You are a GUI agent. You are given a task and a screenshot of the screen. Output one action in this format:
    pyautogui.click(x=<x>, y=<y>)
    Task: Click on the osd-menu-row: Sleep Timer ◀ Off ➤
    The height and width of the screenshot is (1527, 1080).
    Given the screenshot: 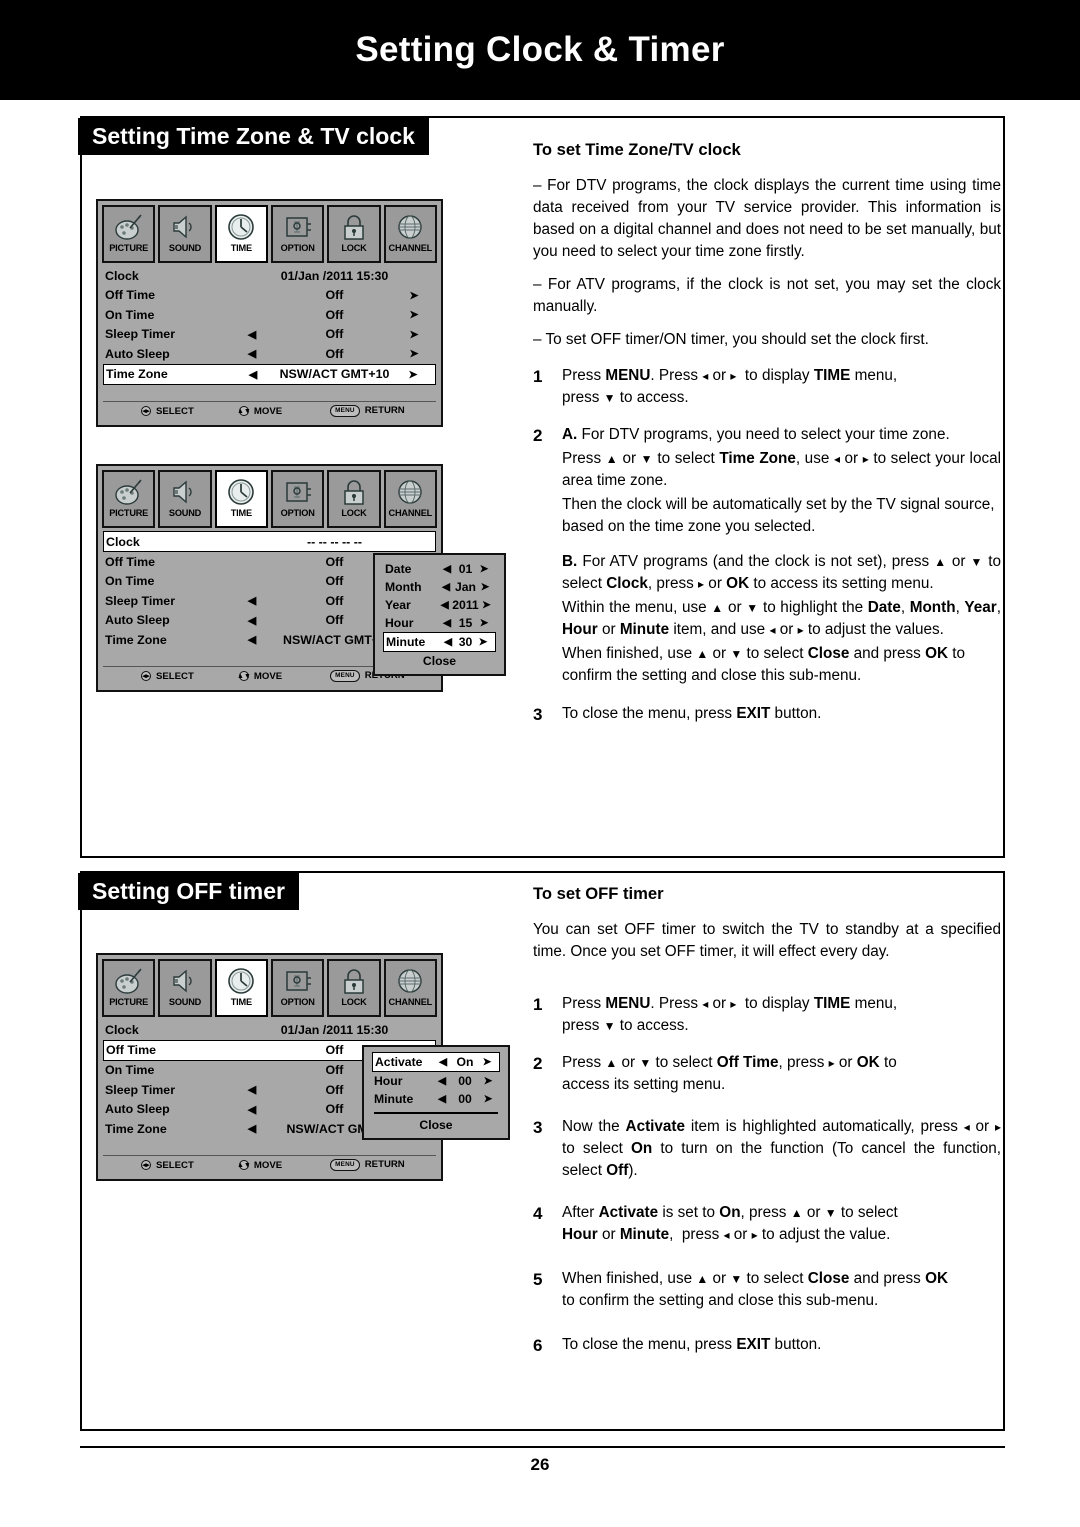 What is the action you would take?
    pyautogui.click(x=269, y=335)
    